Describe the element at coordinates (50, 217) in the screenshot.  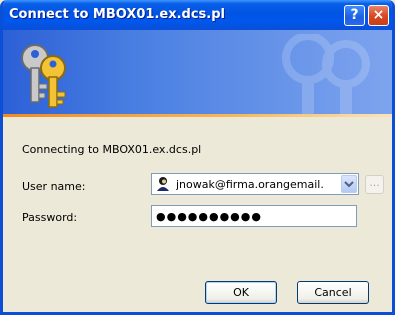
I see `password-label: Password:` at that location.